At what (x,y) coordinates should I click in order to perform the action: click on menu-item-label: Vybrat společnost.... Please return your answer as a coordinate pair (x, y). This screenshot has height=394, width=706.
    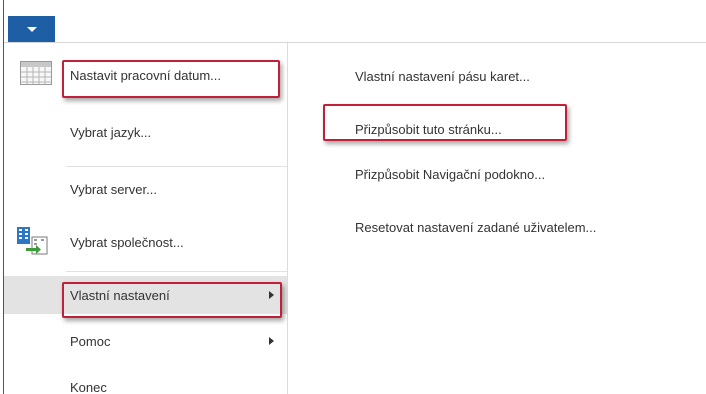
    Looking at the image, I should click on (127, 242).